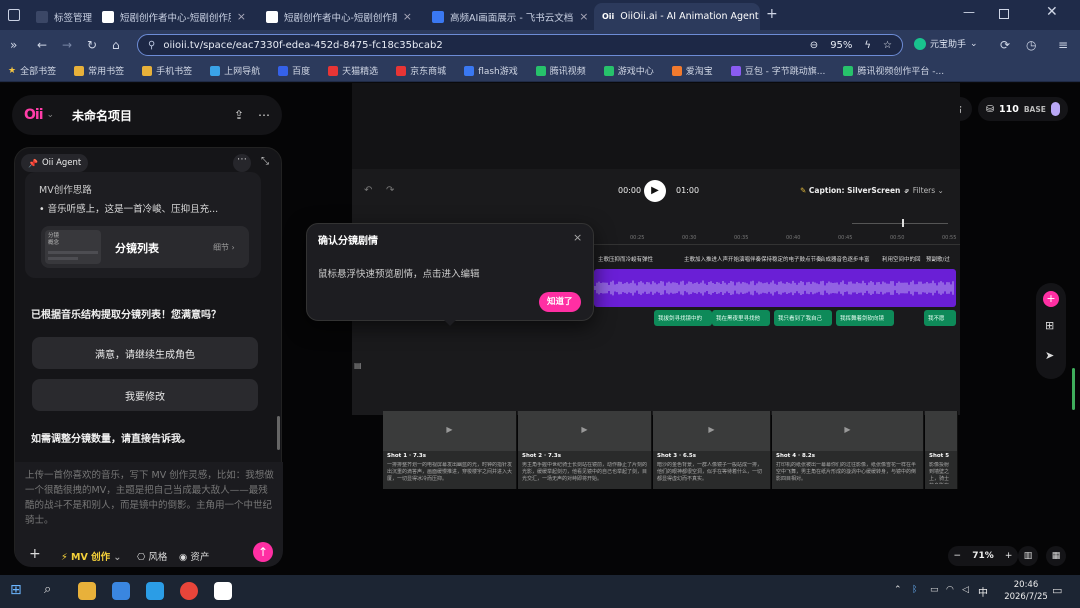 Image resolution: width=1080 pixels, height=608 pixels. What do you see at coordinates (958, 556) in the screenshot?
I see `zoom-out-button: −` at bounding box center [958, 556].